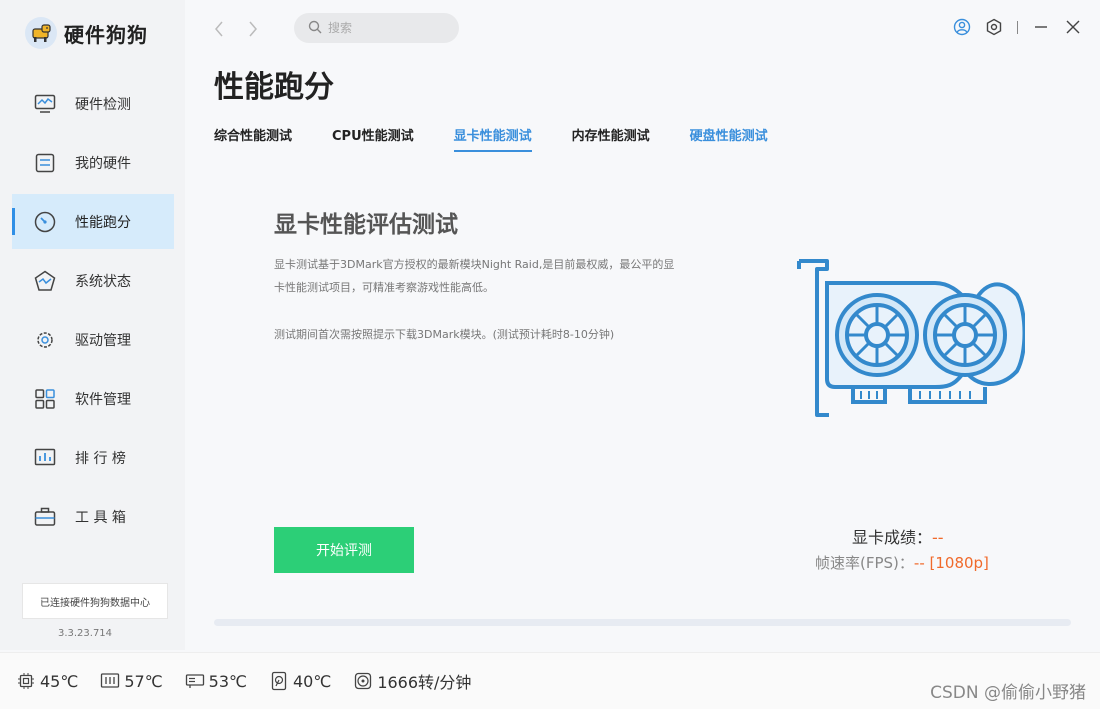 The width and height of the screenshot is (1100, 709). What do you see at coordinates (103, 340) in the screenshot?
I see `sidebar-item-label: 驱动管理` at bounding box center [103, 340].